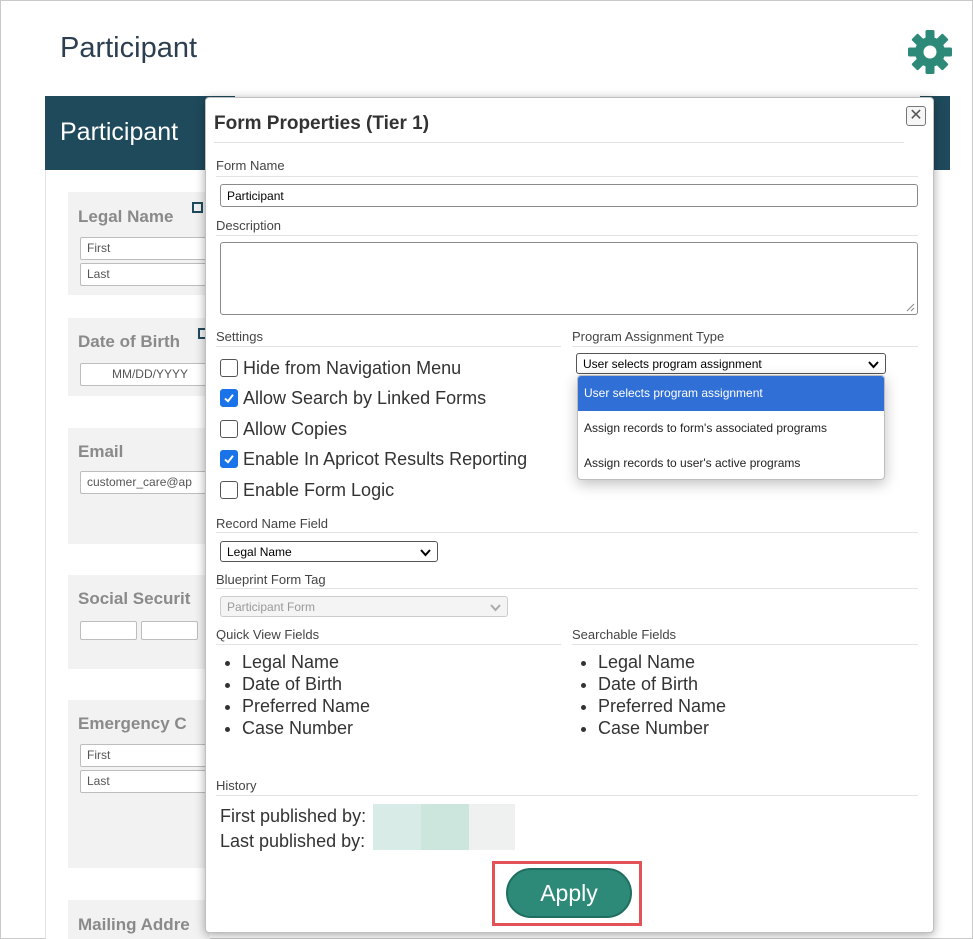  What do you see at coordinates (385, 458) in the screenshot?
I see `setting-label: Enable In Apricot Results Reporting` at bounding box center [385, 458].